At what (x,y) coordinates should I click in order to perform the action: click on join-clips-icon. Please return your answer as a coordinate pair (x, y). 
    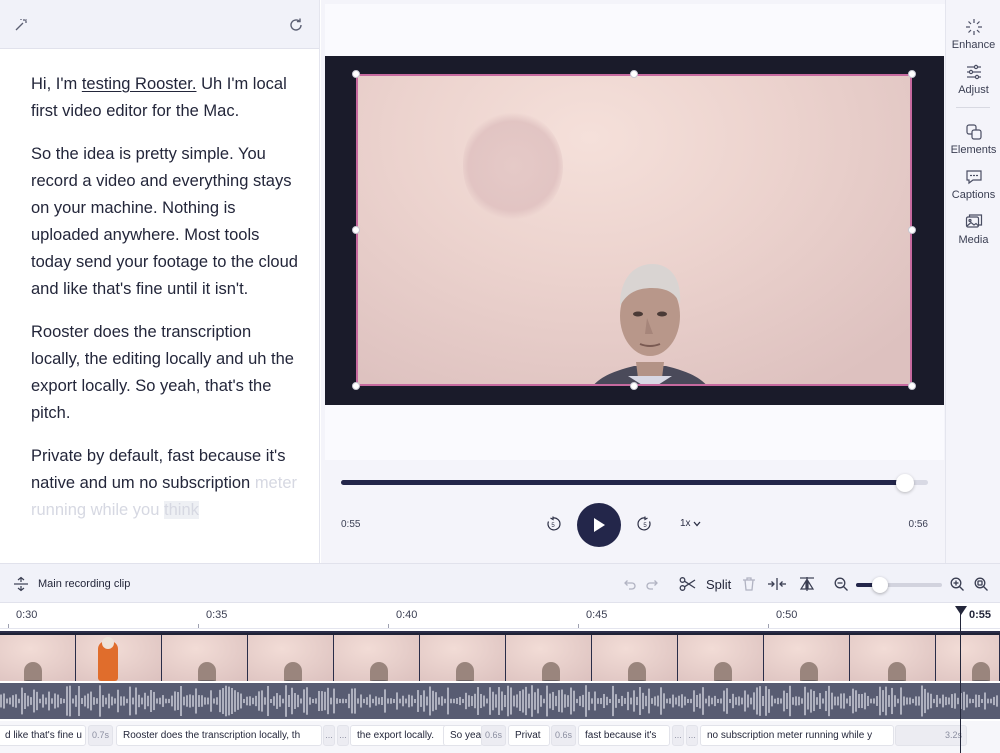
    Looking at the image, I should click on (777, 584).